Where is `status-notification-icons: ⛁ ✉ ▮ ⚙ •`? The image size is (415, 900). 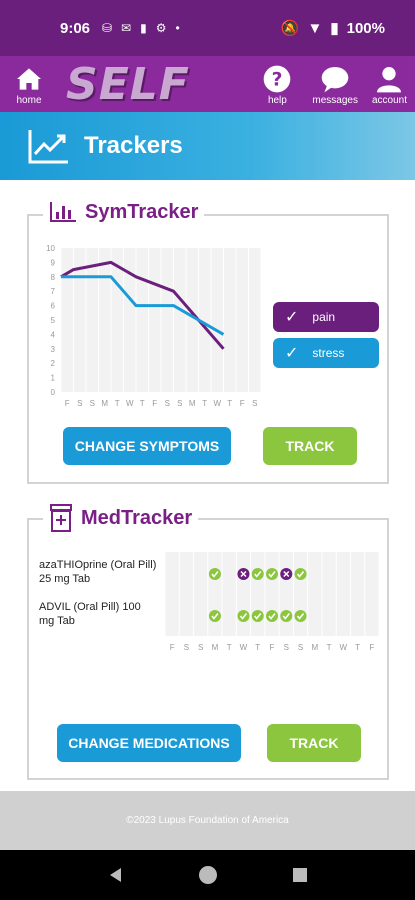
status-notification-icons: ⛁ ✉ ▮ ⚙ • is located at coordinates (141, 28).